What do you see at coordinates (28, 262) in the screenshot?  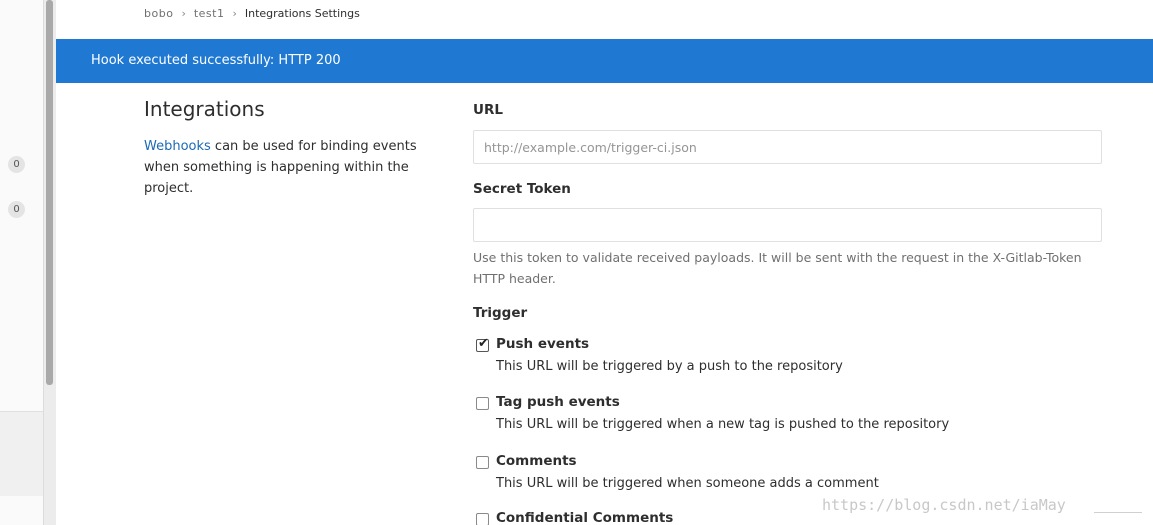 I see `left-sidebar: 0 0` at bounding box center [28, 262].